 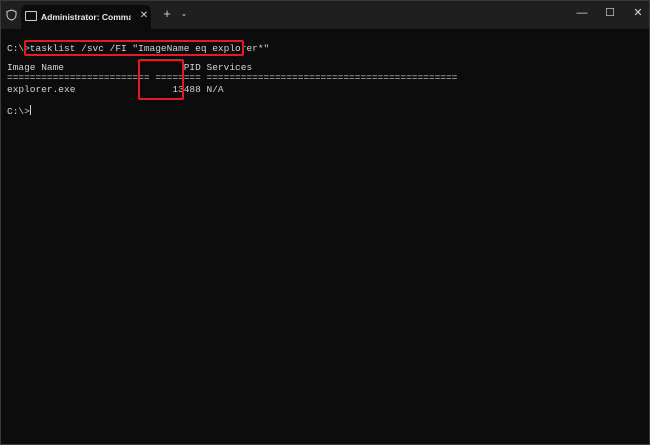 What do you see at coordinates (167, 14) in the screenshot?
I see `new-tab-button: +` at bounding box center [167, 14].